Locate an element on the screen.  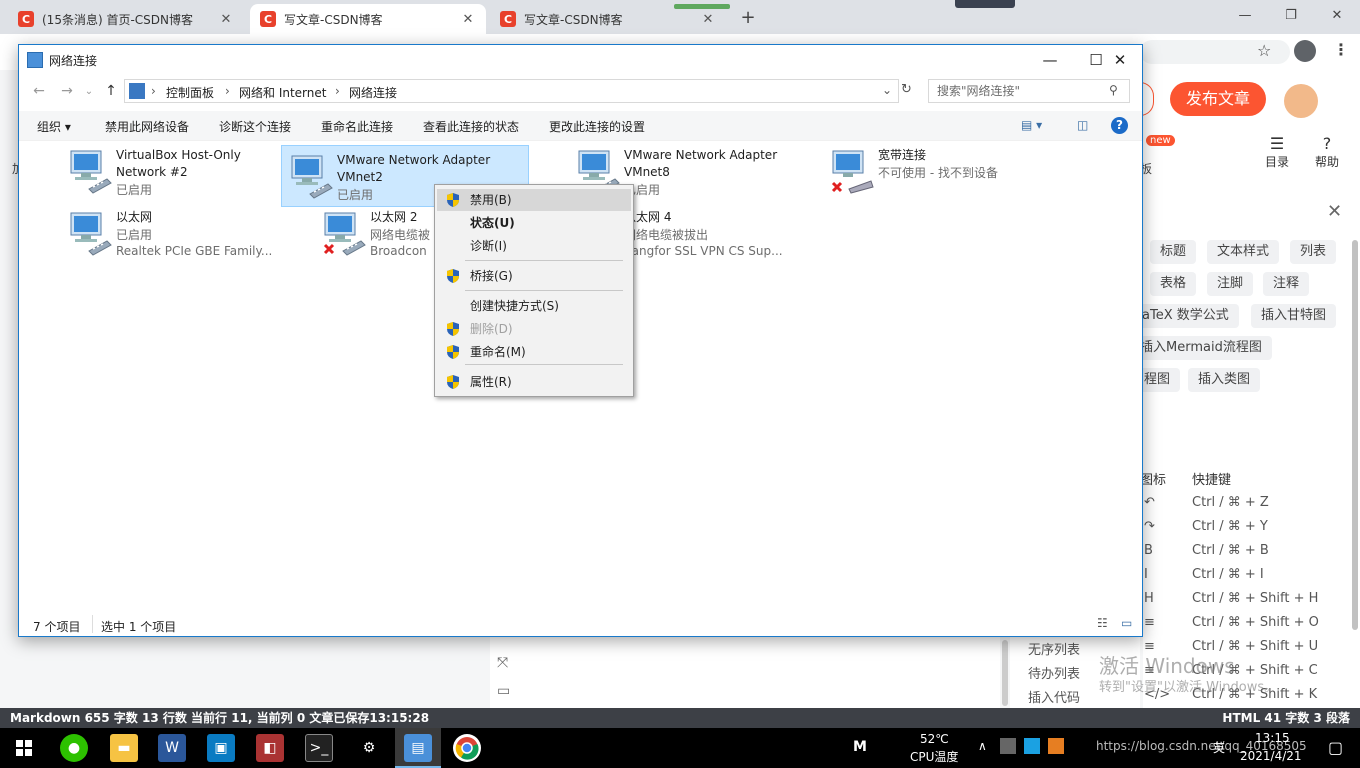
browser-maximize-button: ❐ is located at coordinates (1291, 16).